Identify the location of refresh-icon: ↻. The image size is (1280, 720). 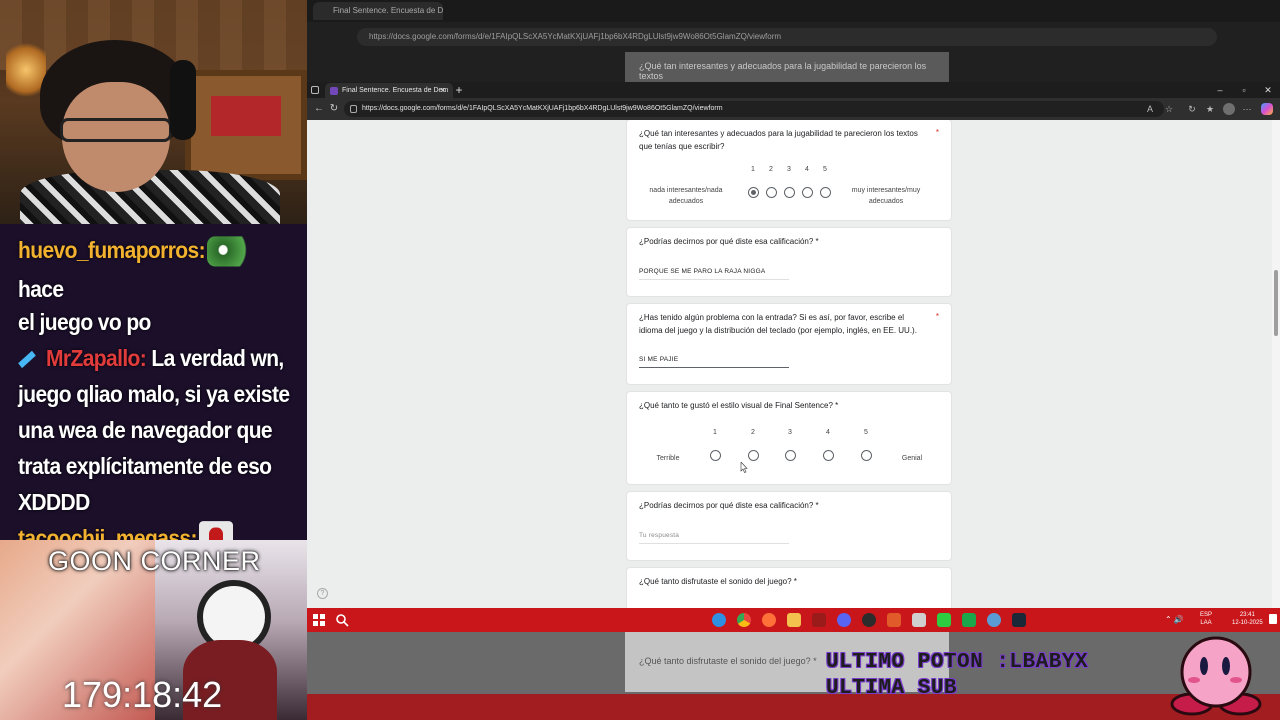
(1192, 109).